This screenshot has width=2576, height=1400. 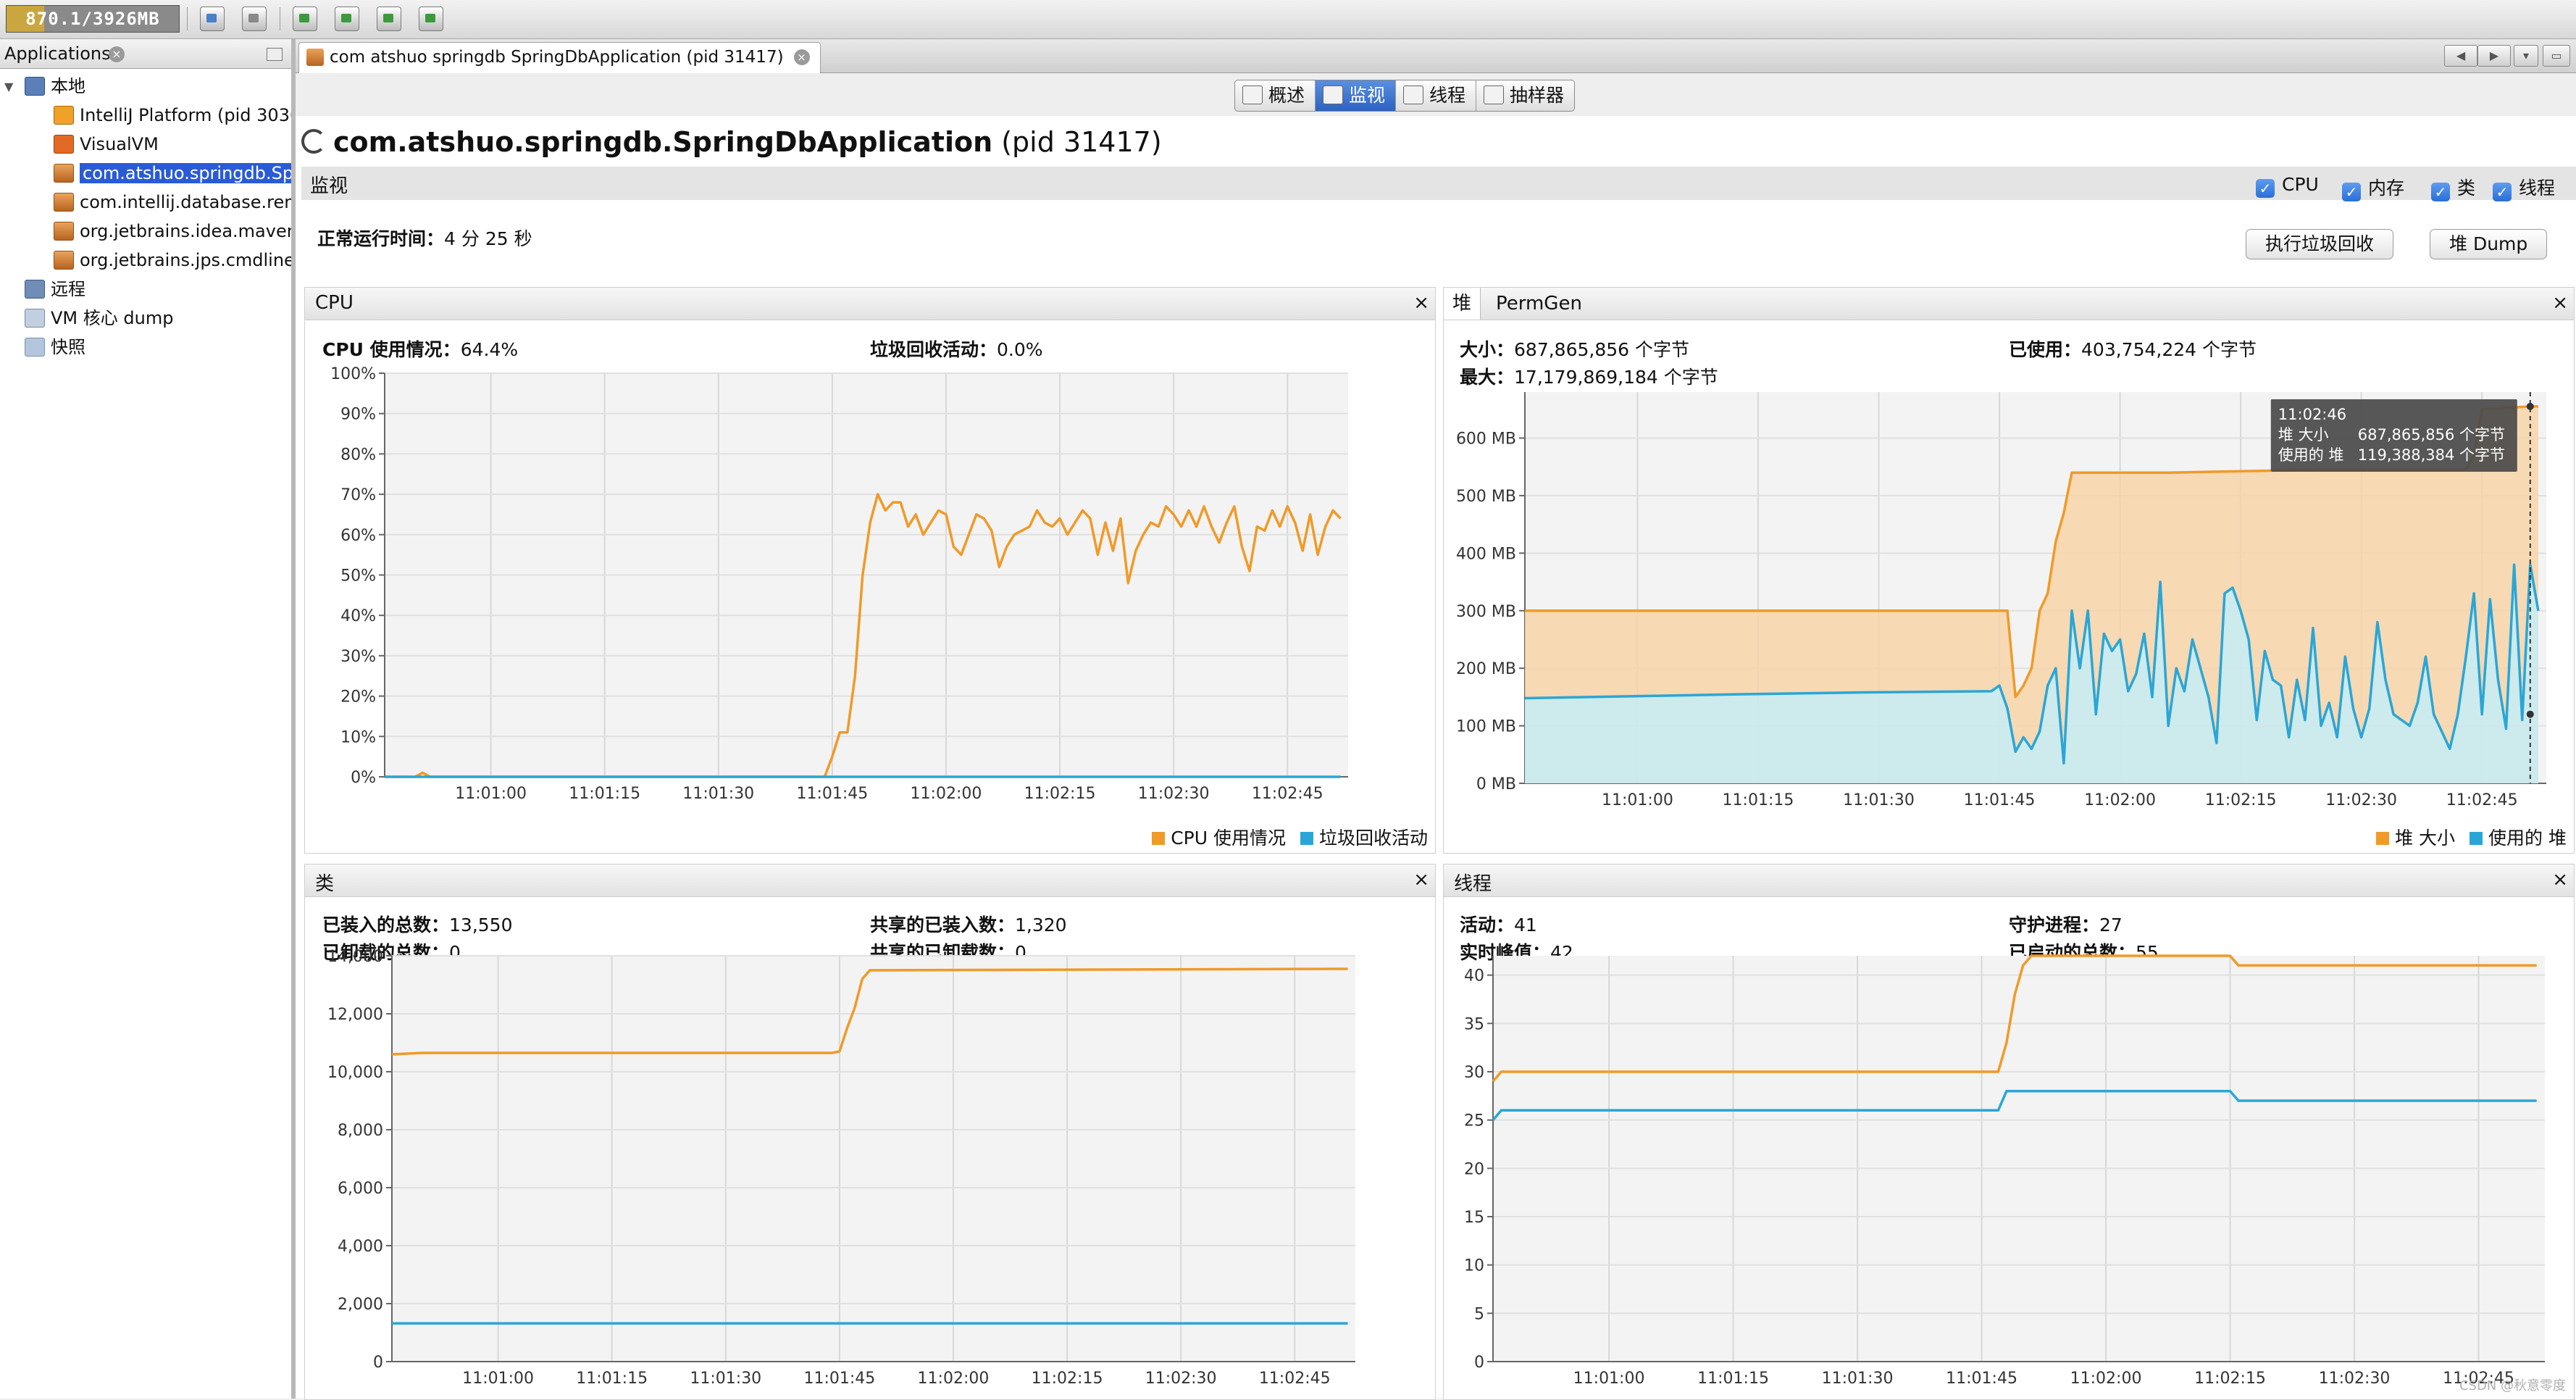 I want to click on y-tick-label: 30%, so click(x=358, y=657).